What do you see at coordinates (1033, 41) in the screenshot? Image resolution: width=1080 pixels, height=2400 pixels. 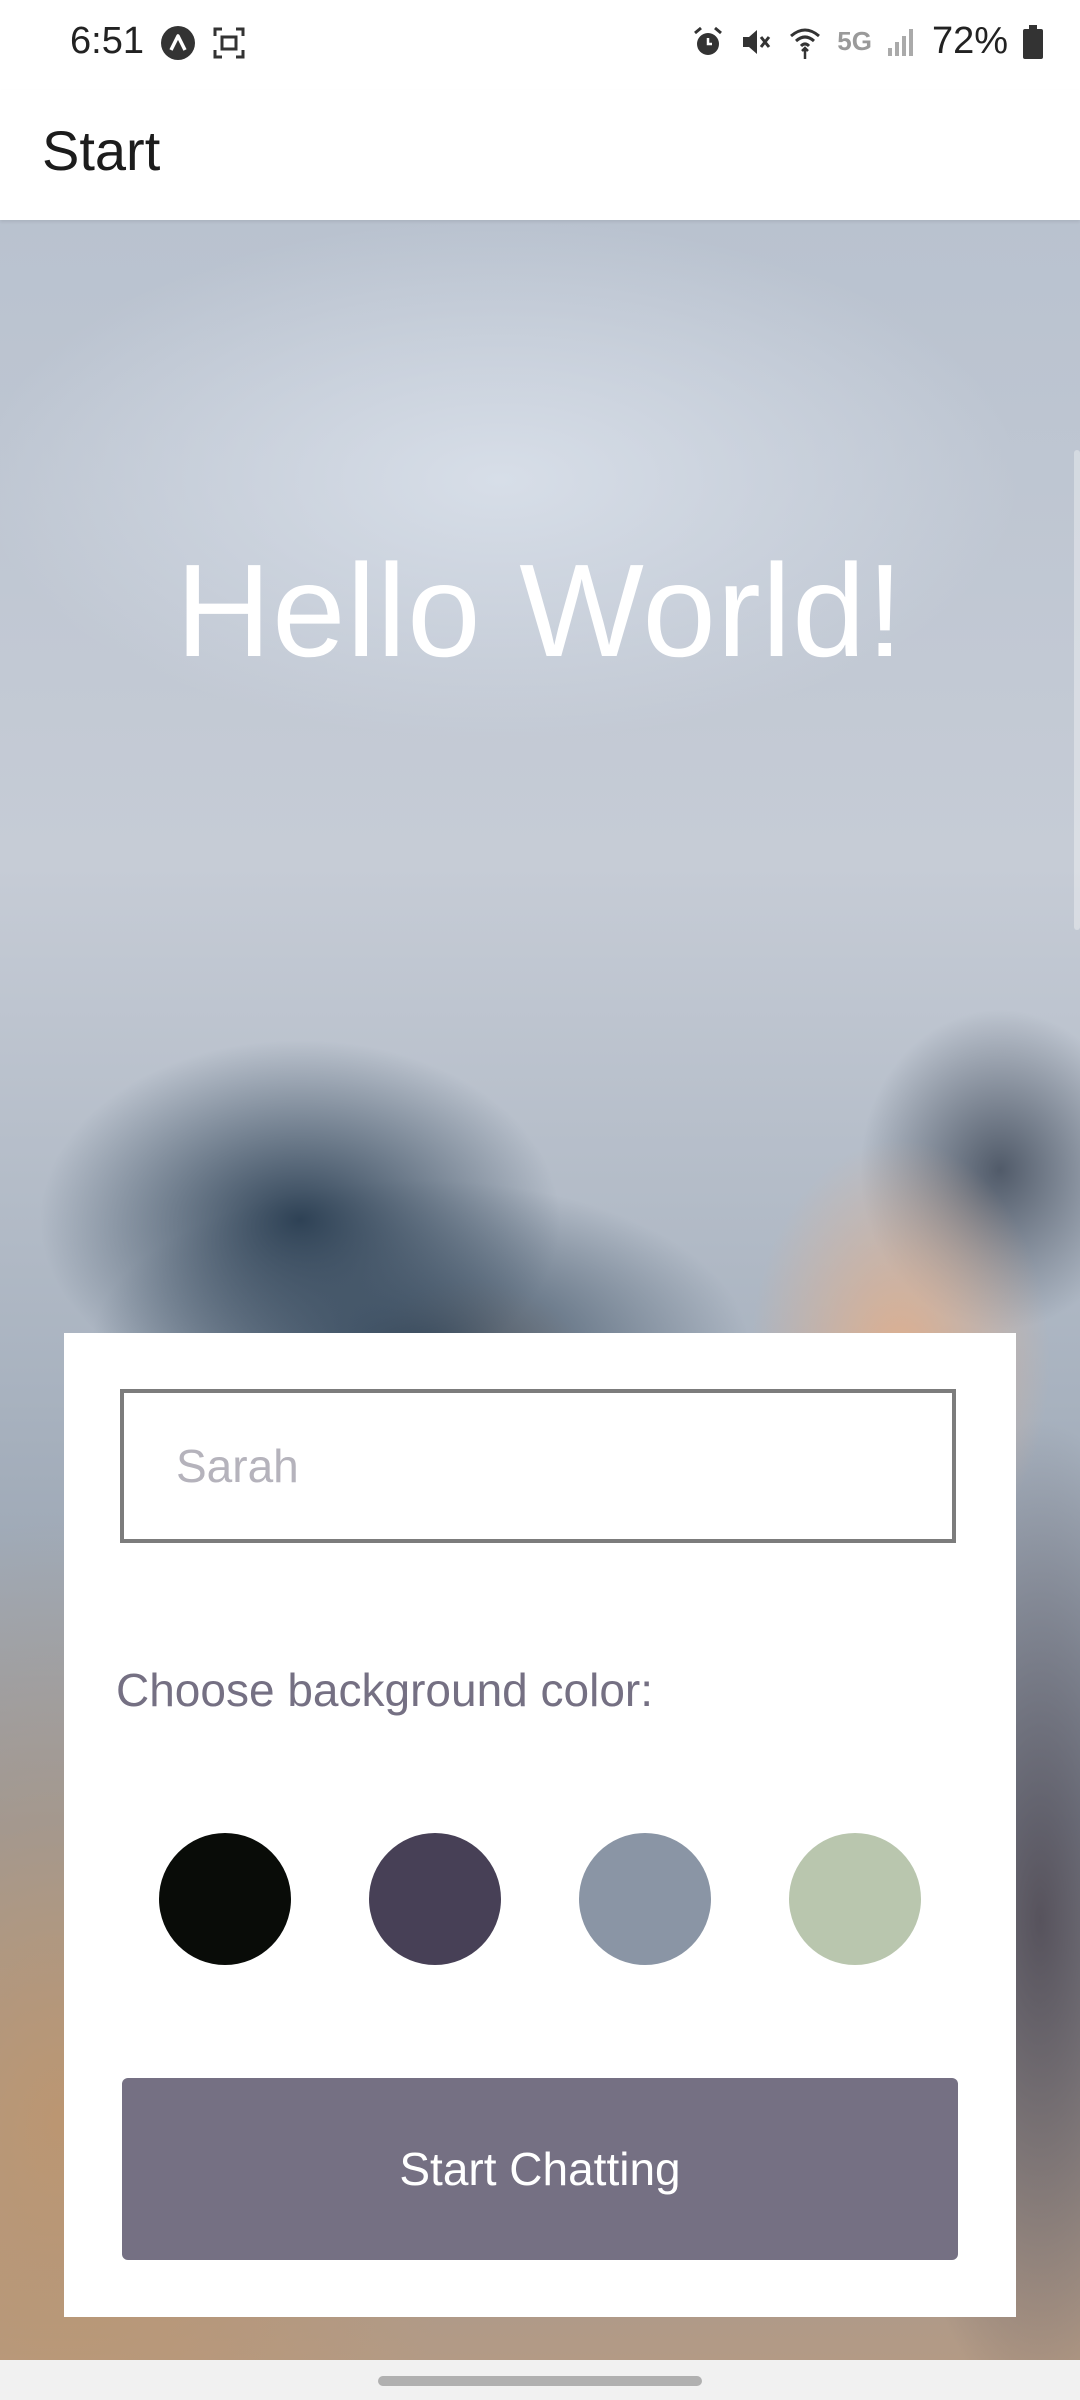 I see `battery-icon` at bounding box center [1033, 41].